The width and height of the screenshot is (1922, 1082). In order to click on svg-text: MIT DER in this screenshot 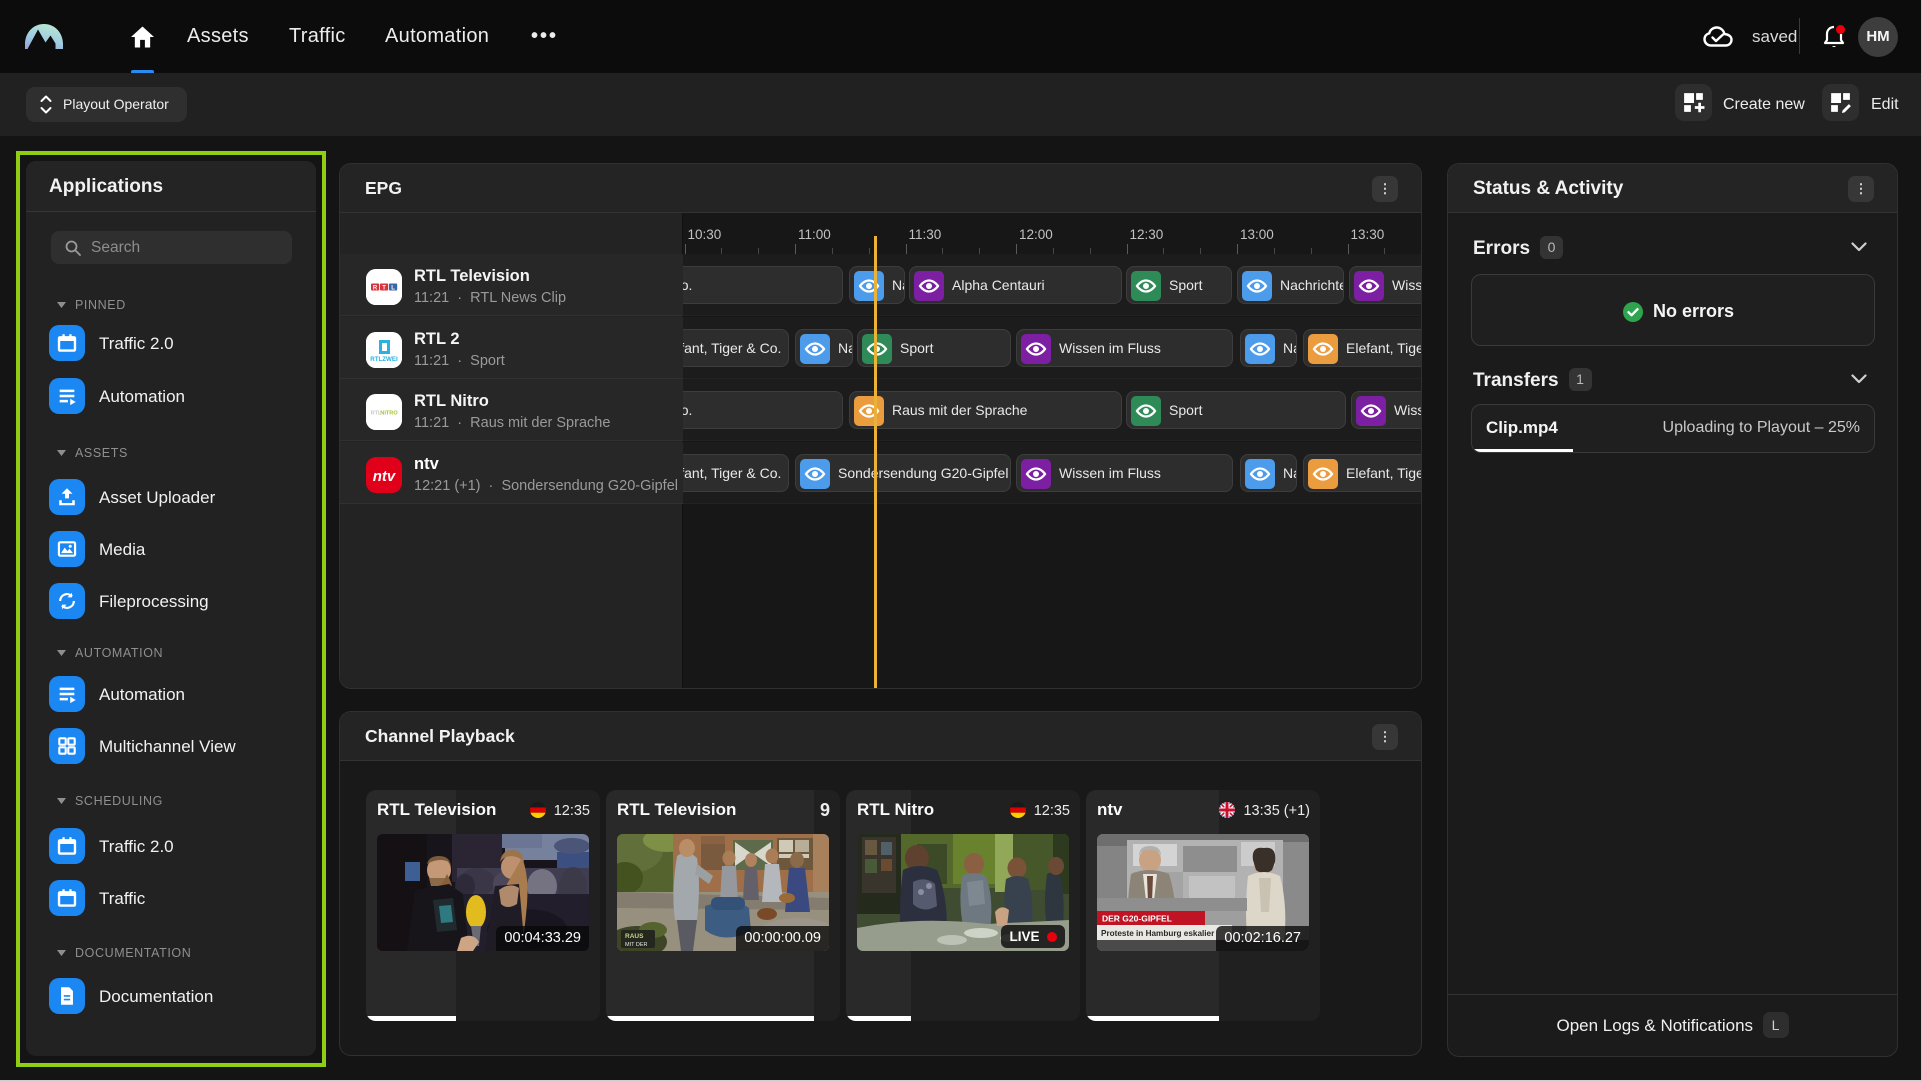, I will do `click(636, 945)`.